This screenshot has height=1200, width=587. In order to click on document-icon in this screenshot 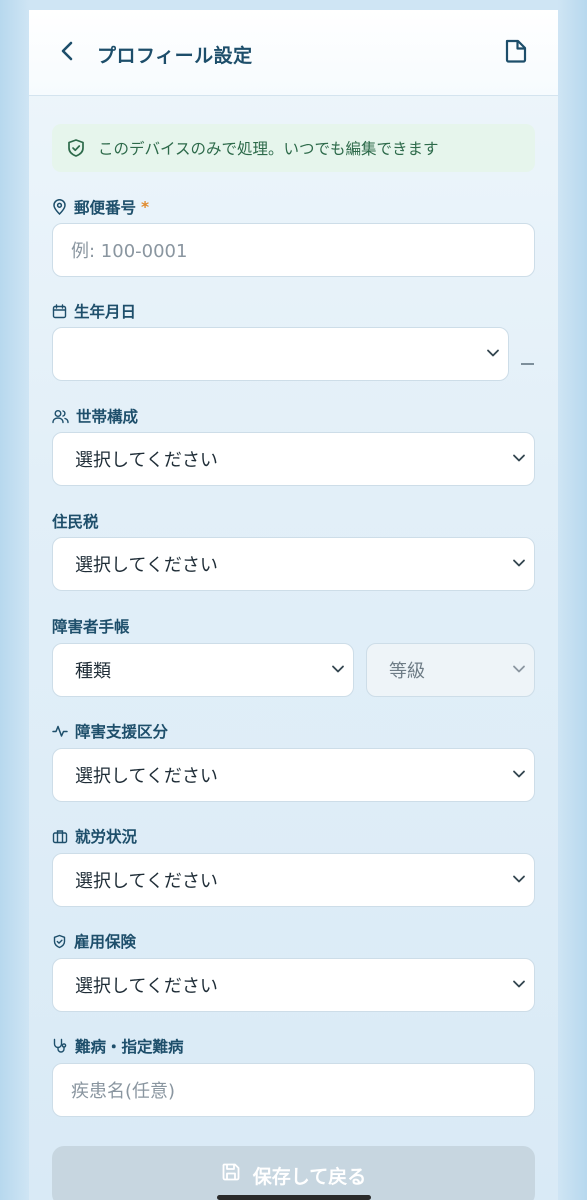, I will do `click(516, 51)`.